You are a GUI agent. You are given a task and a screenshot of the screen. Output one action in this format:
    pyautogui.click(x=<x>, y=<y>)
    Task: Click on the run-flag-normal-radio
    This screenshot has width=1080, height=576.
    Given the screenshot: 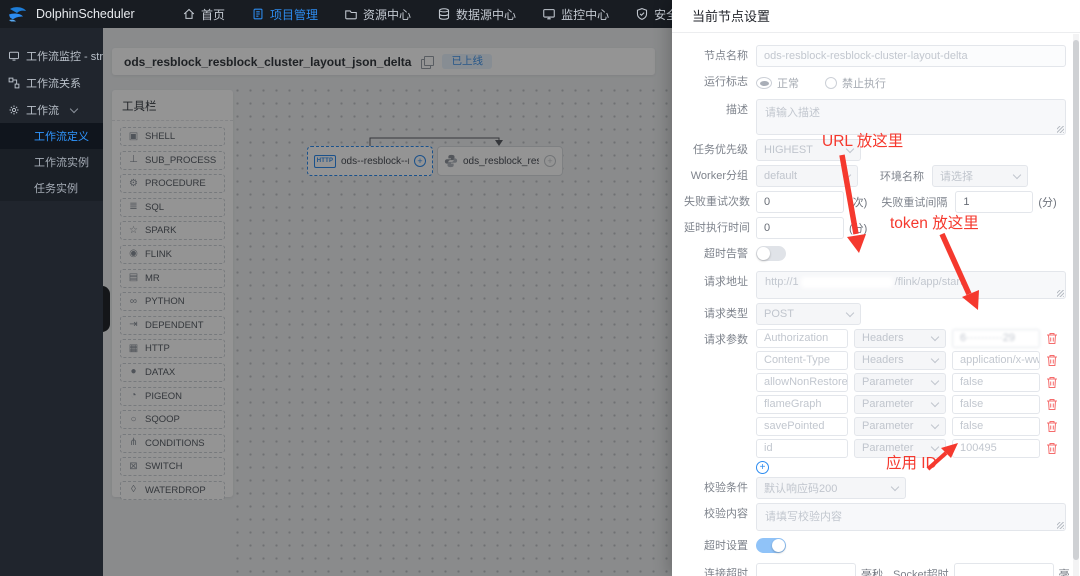 What is the action you would take?
    pyautogui.click(x=764, y=83)
    